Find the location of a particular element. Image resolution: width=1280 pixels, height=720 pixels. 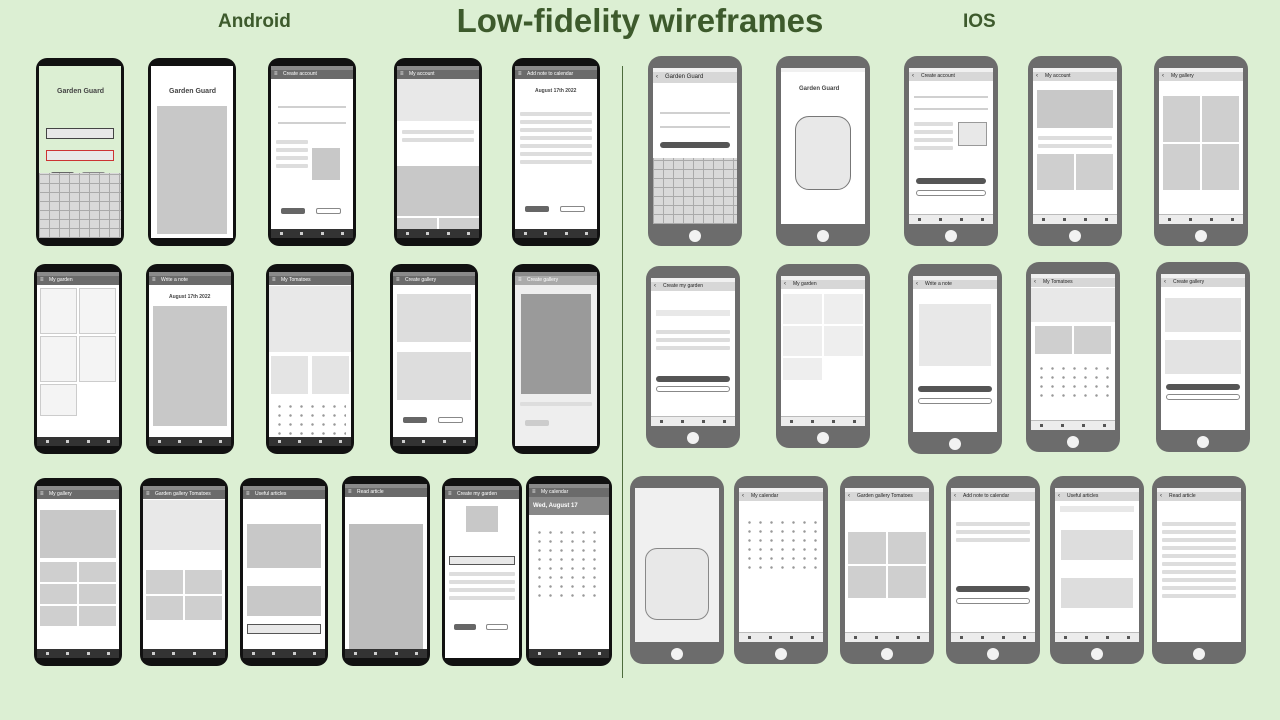

android-gallery-tomatoes-screen: Garden gallery Tomatoes is located at coordinates (184, 572).